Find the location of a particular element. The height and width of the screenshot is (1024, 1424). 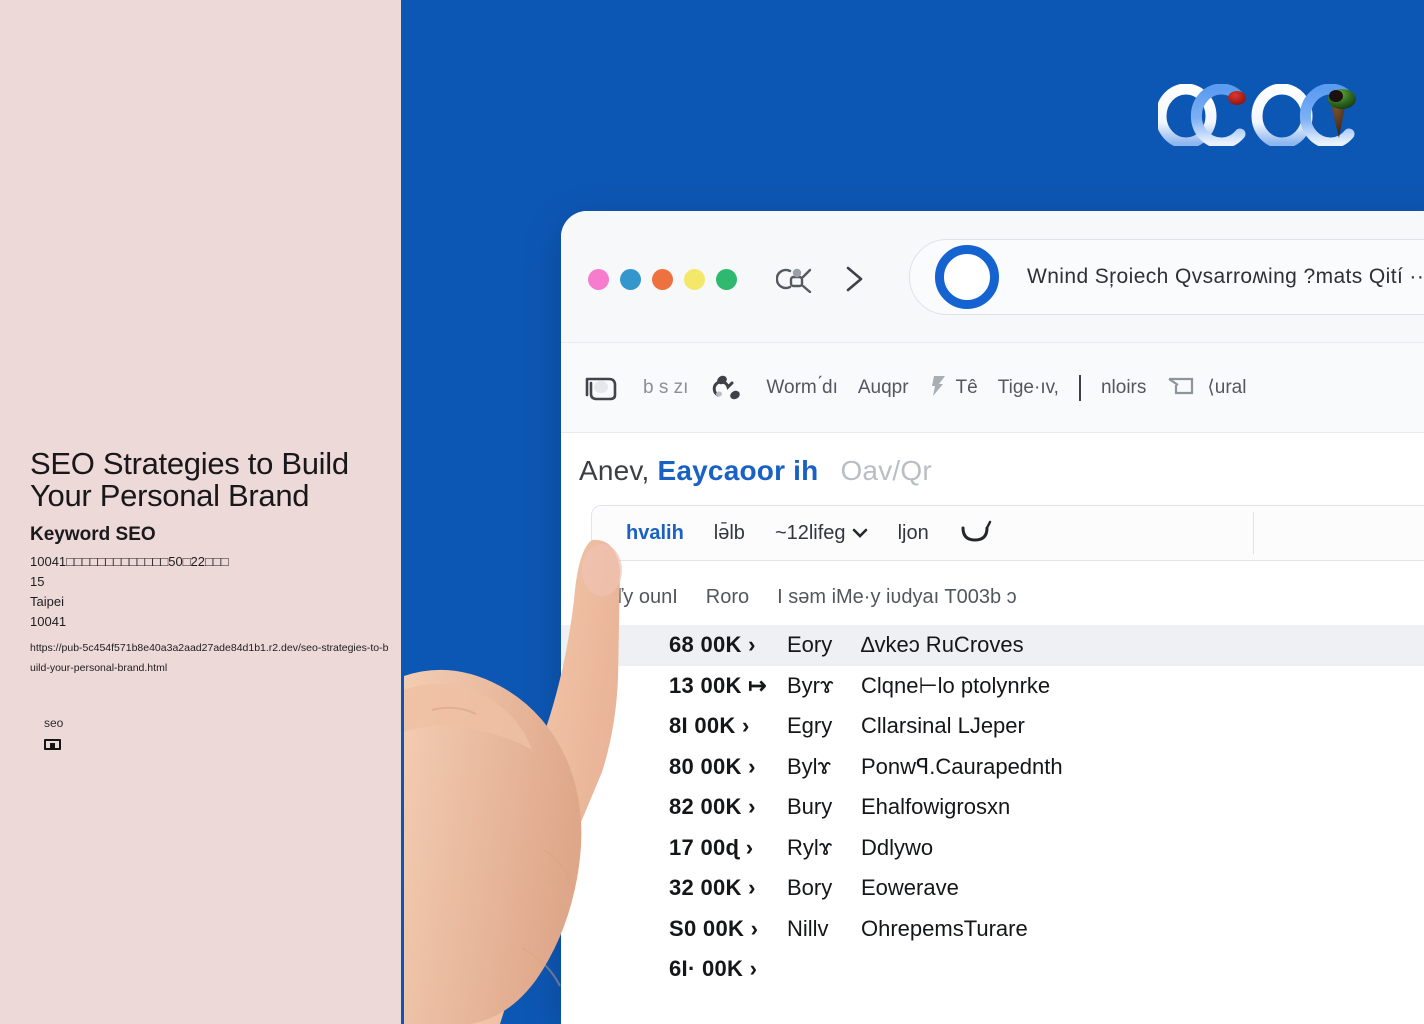

dot-orange is located at coordinates (662, 279).